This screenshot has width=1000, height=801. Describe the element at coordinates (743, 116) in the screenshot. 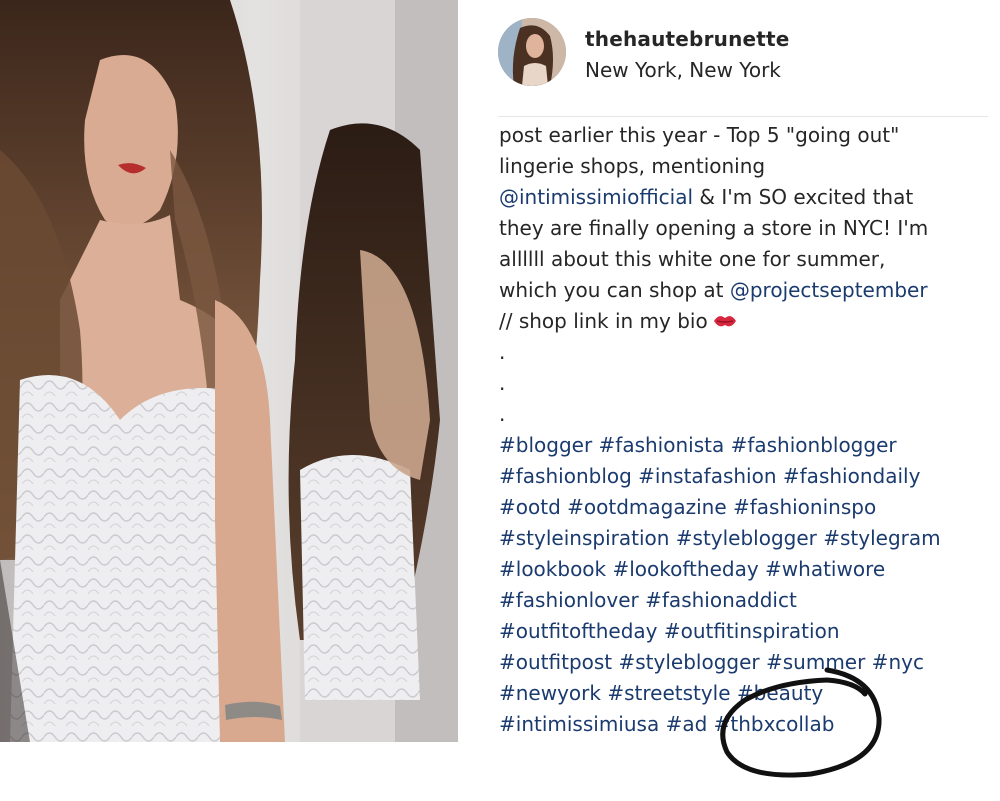

I see `header-divider` at that location.